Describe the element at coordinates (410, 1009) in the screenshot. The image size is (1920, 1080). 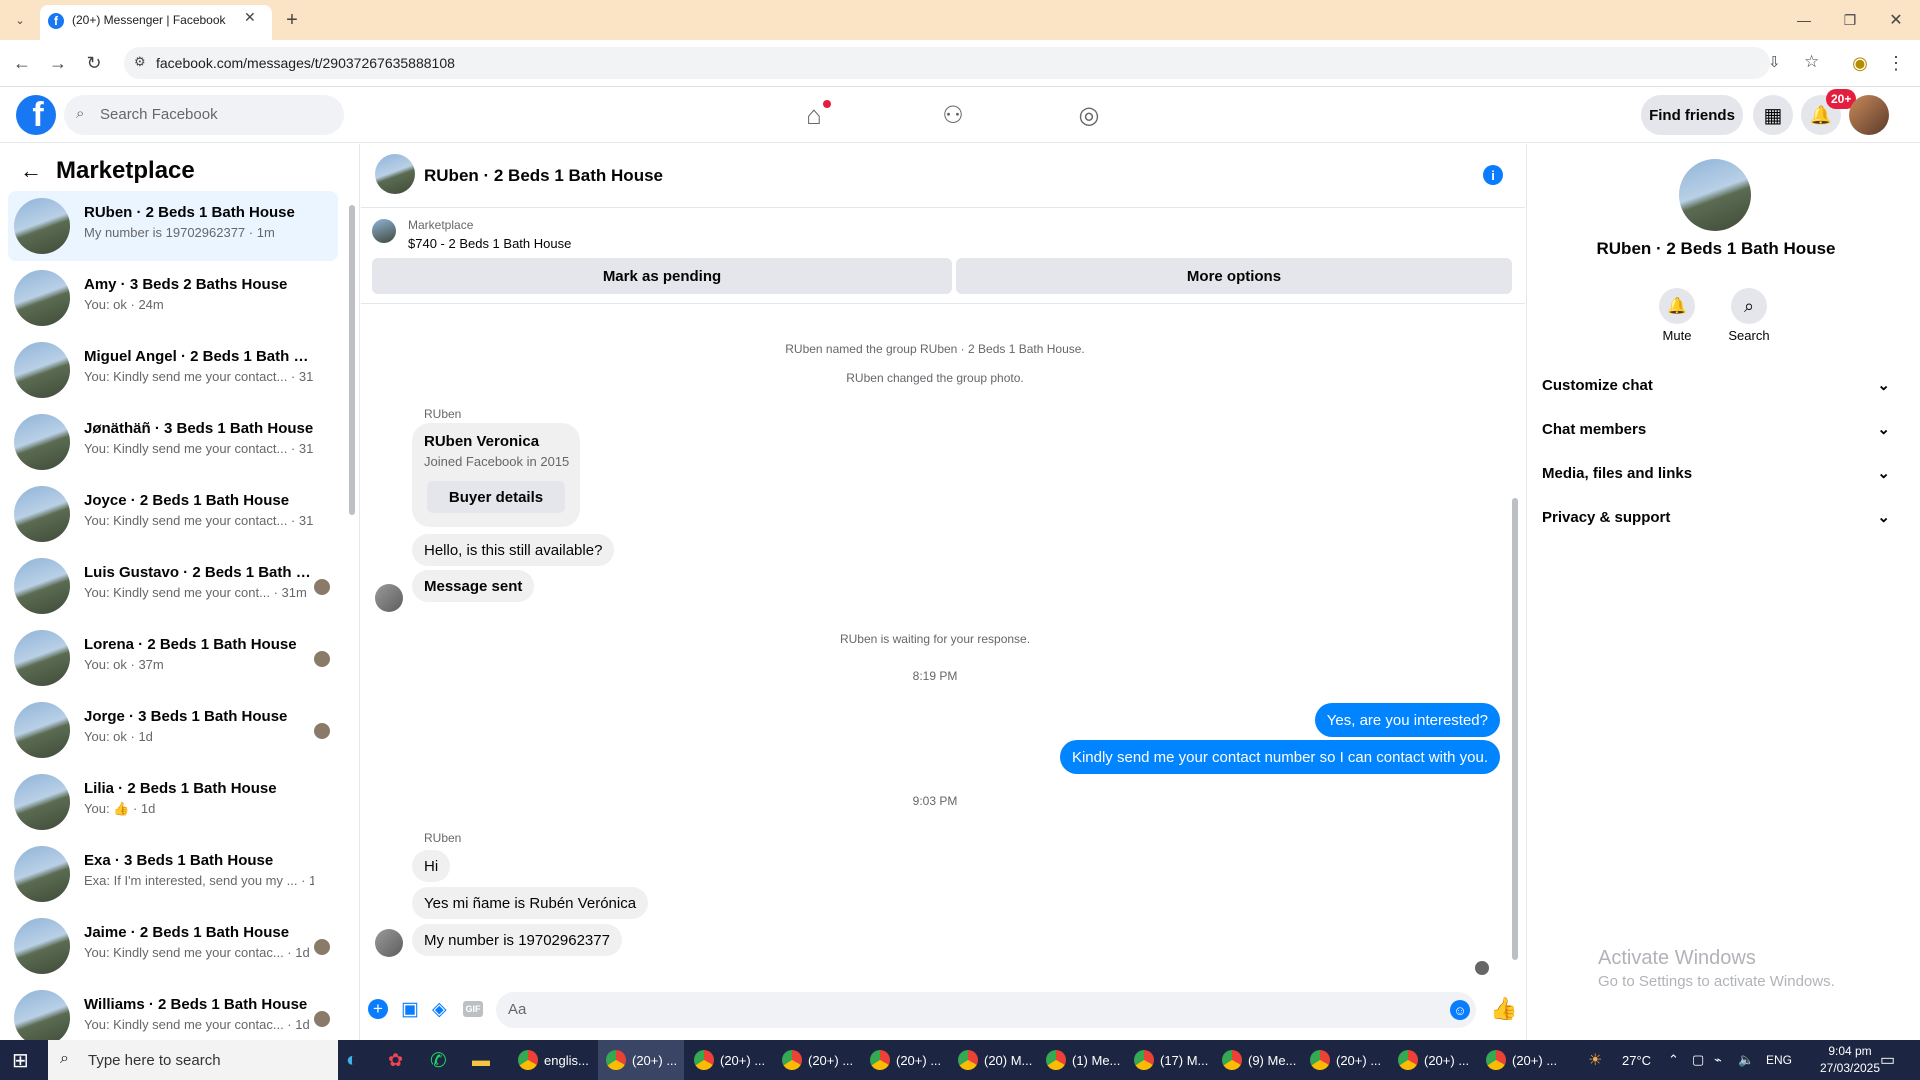
I see `photo-icon: ▣` at that location.